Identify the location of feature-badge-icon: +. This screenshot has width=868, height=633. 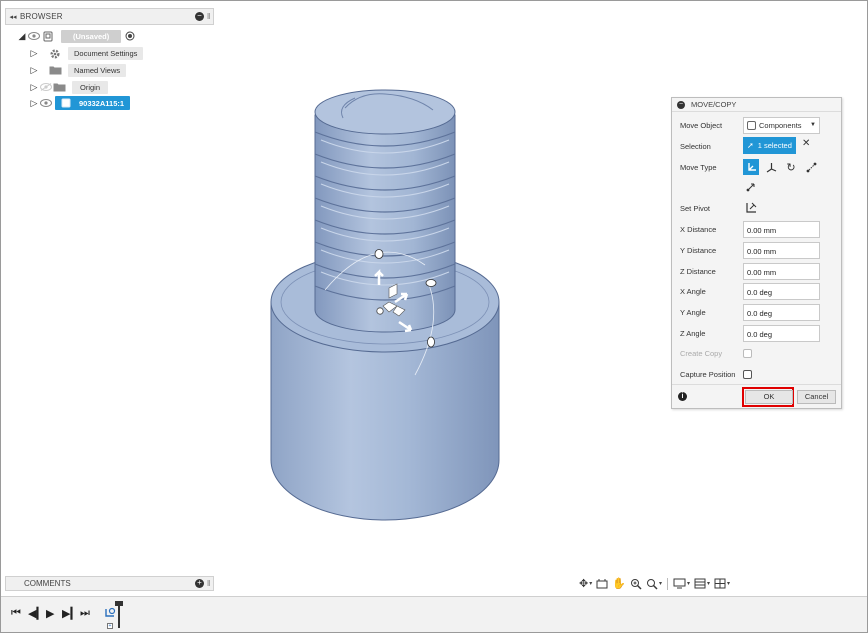
(110, 626).